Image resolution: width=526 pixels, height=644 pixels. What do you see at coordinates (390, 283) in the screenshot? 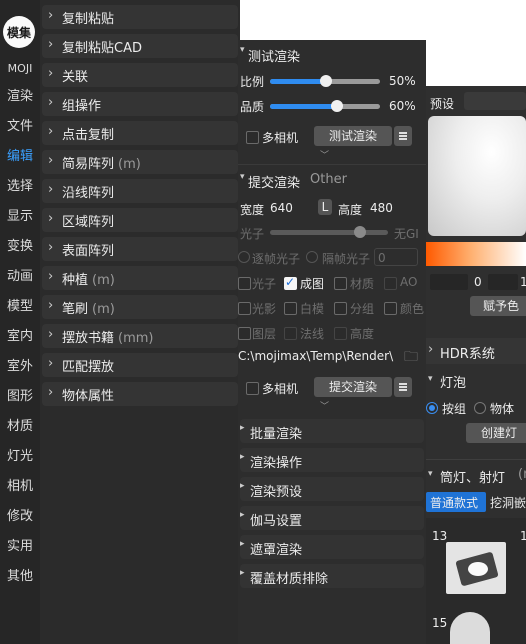
I see `option-ao-checkbox` at bounding box center [390, 283].